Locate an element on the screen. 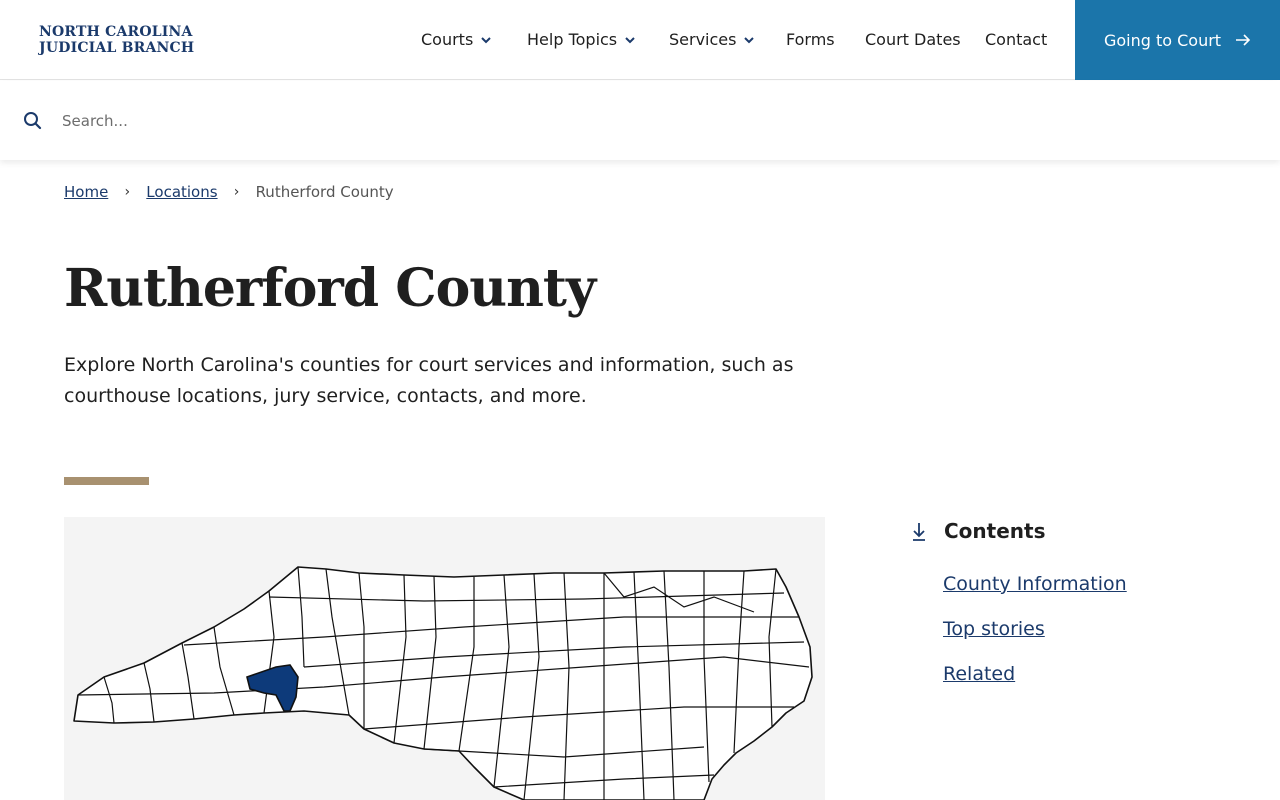  contents-heading-label: Contents is located at coordinates (995, 531).